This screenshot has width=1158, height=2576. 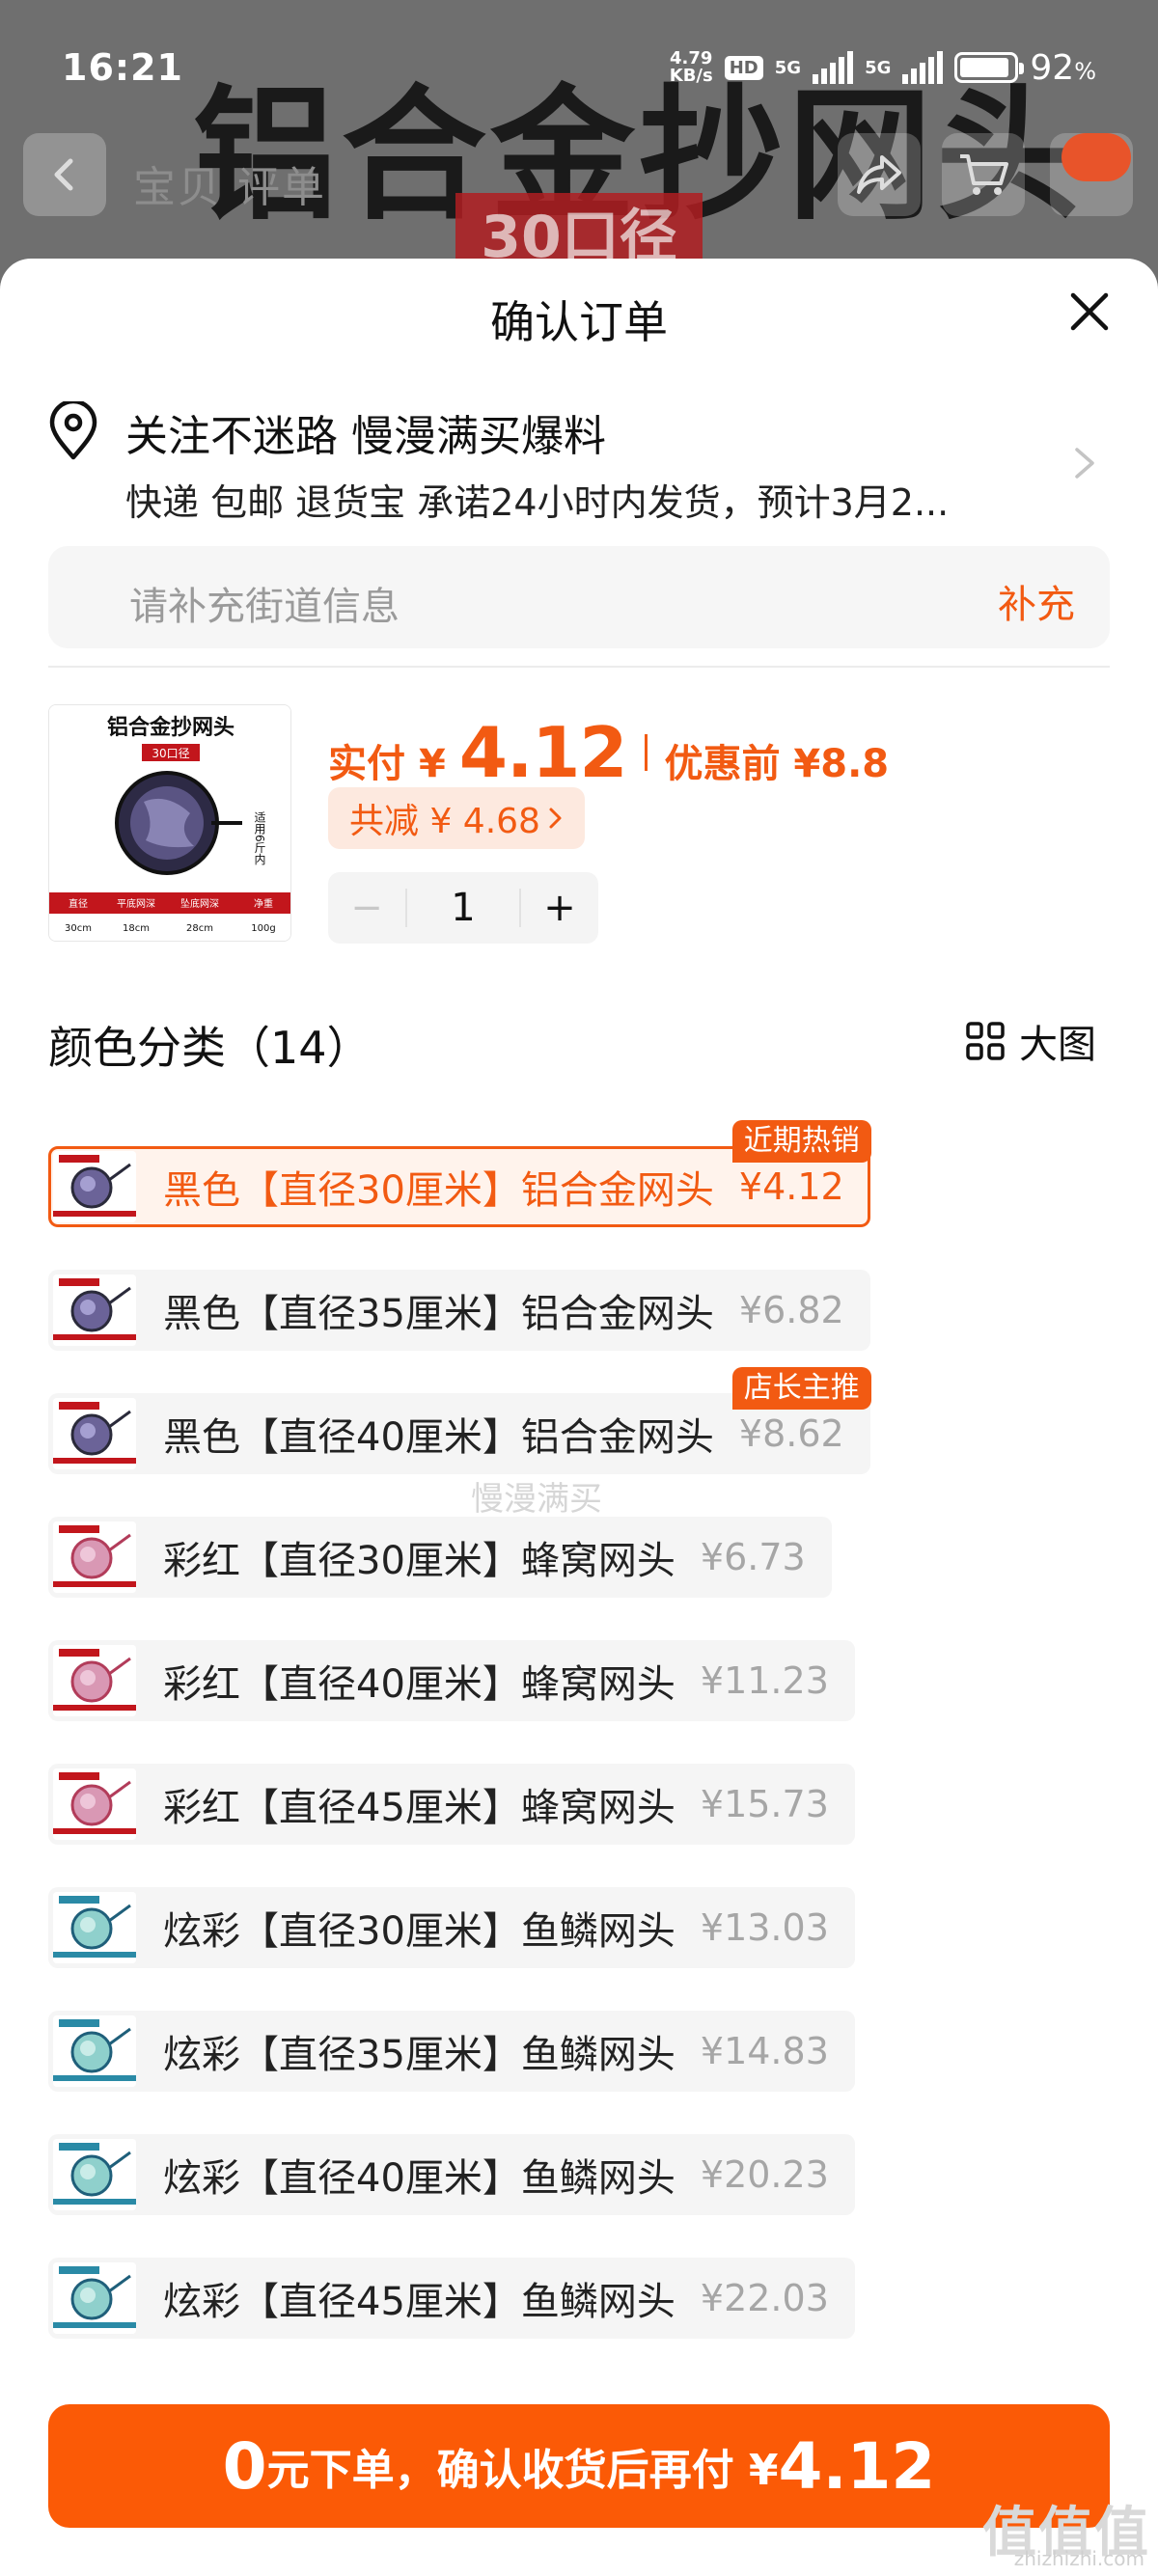 I want to click on variant-option: 炫彩【直径30厘米】鱼鳞网头 ¥13.03, so click(x=451, y=1928).